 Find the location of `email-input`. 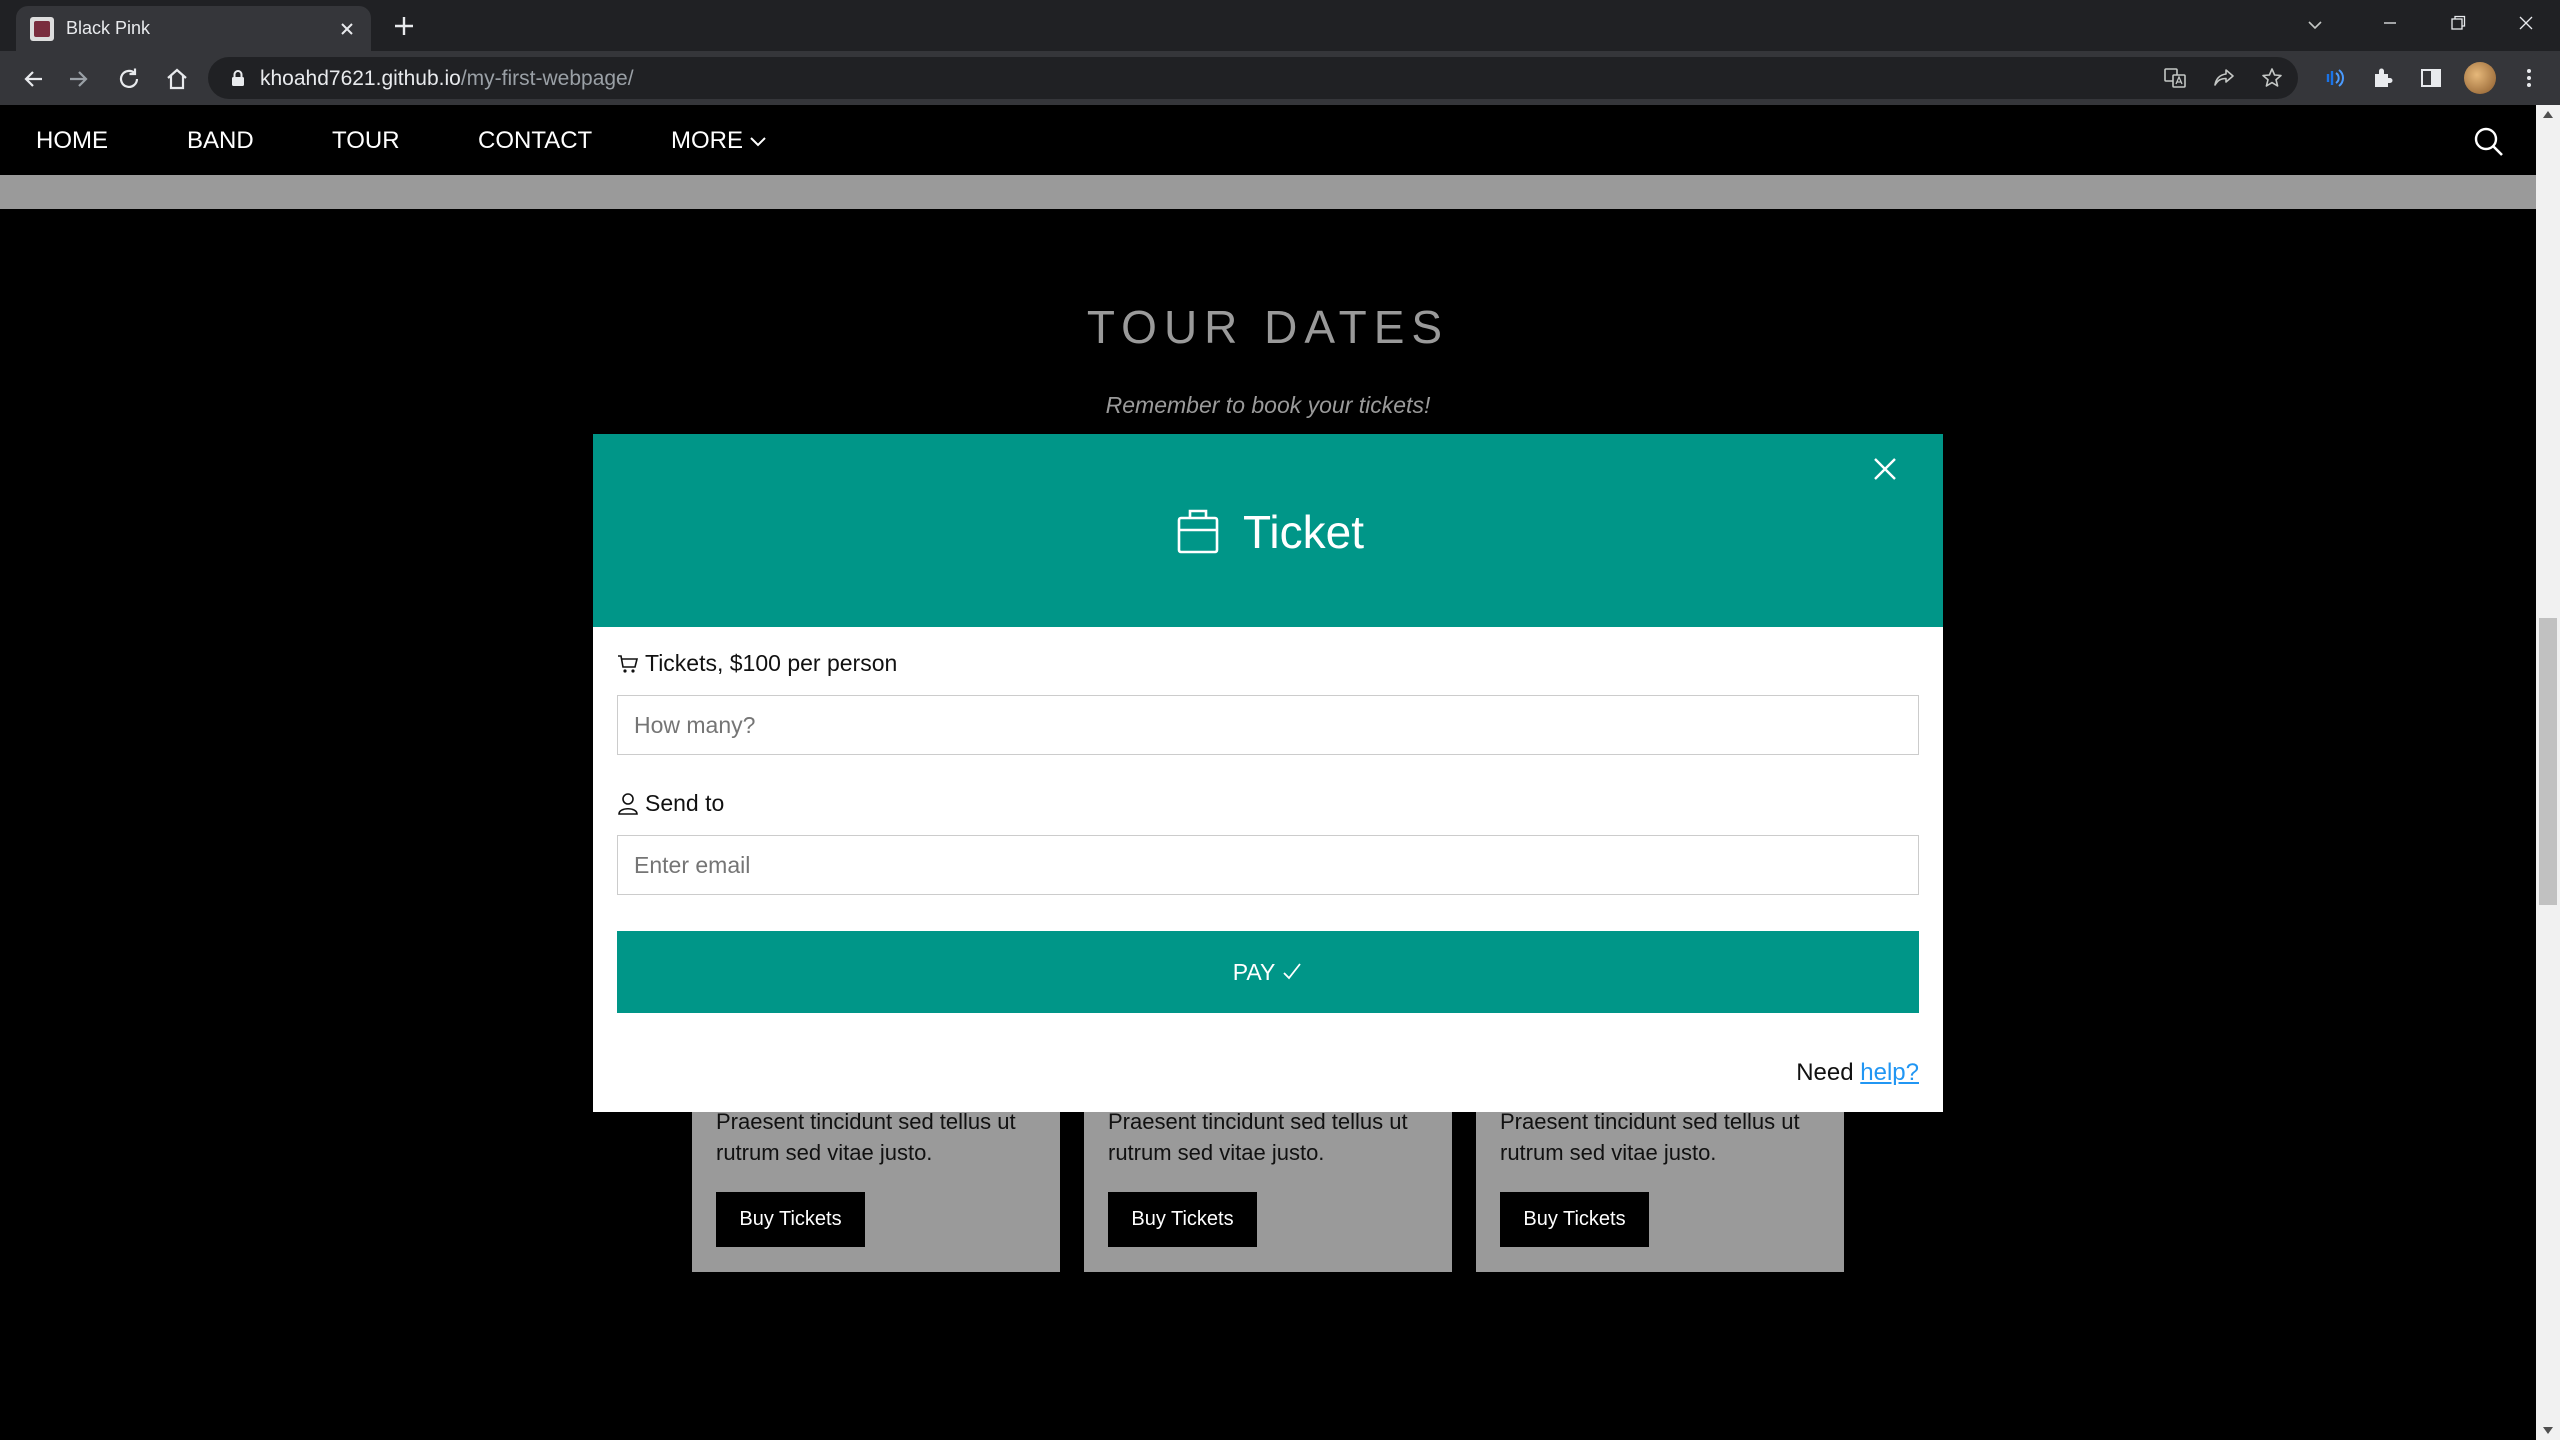

email-input is located at coordinates (1268, 865).